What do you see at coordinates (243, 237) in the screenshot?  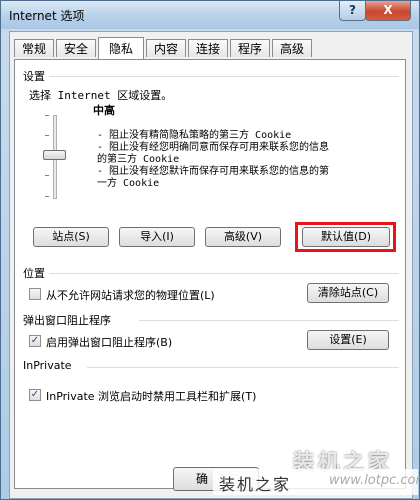 I see `advanced-button: 高级(V)` at bounding box center [243, 237].